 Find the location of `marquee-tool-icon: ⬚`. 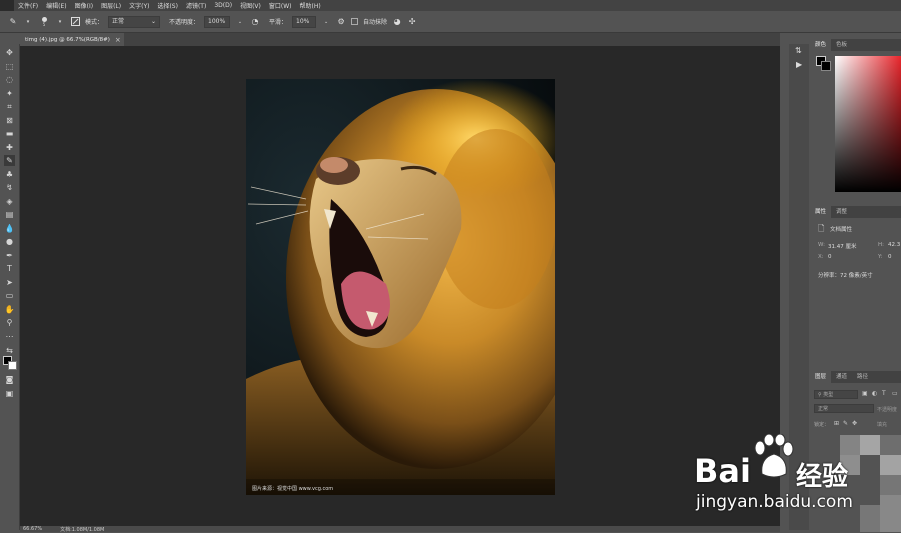

marquee-tool-icon: ⬚ is located at coordinates (9, 66).